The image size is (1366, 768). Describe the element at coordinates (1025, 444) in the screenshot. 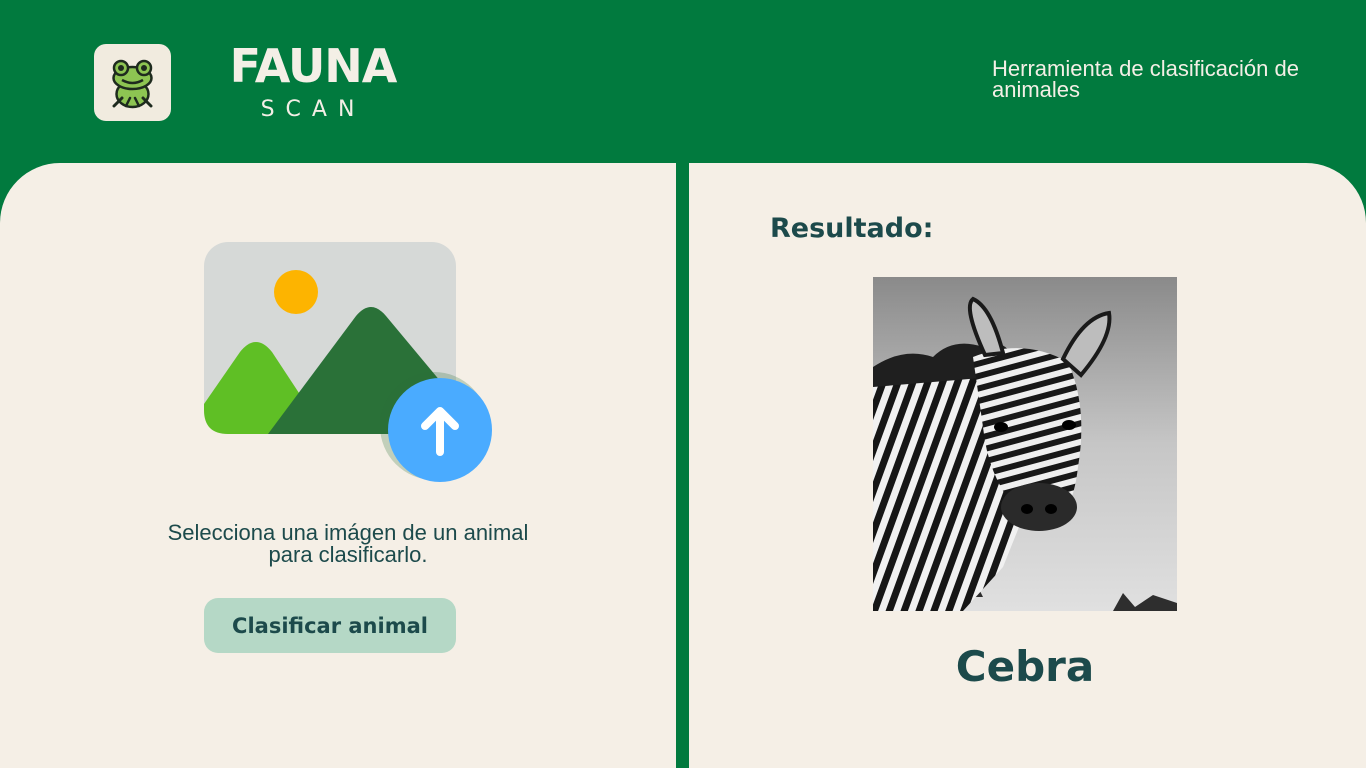

I see `zebra-photo` at that location.